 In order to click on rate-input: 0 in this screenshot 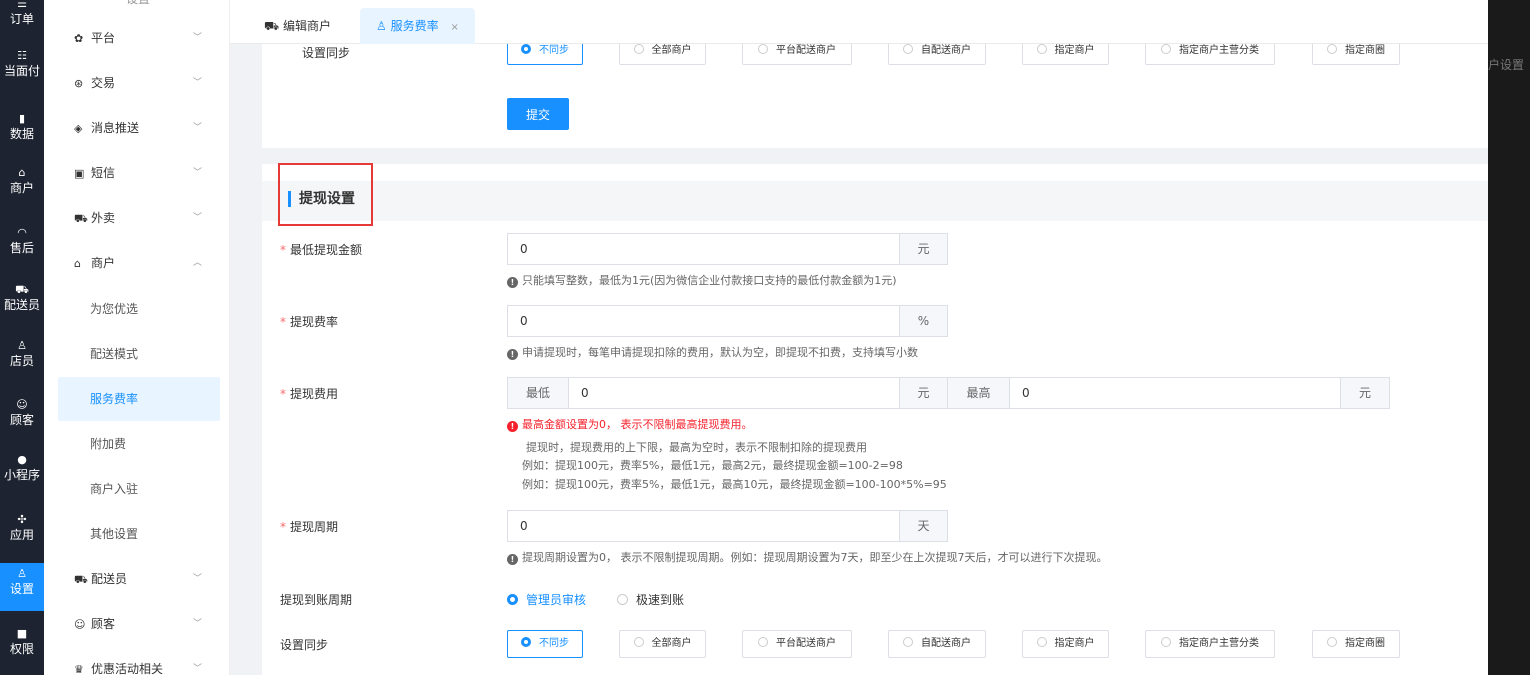, I will do `click(703, 321)`.